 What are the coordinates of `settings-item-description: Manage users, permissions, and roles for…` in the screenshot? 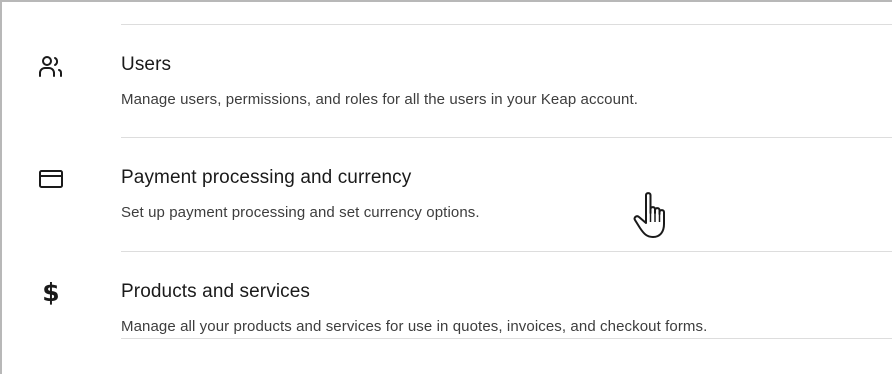 It's located at (380, 99).